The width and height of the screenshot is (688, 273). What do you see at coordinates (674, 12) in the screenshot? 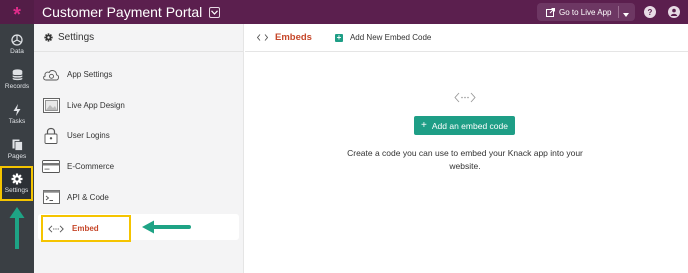
I see `account-icon` at bounding box center [674, 12].